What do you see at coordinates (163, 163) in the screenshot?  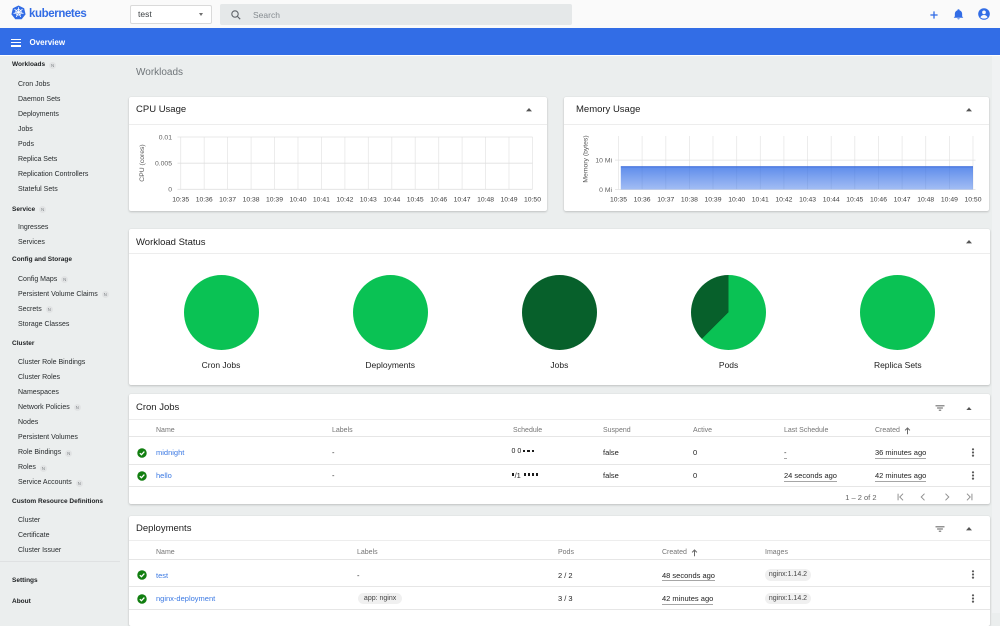 I see `svg-text: 0.005` at bounding box center [163, 163].